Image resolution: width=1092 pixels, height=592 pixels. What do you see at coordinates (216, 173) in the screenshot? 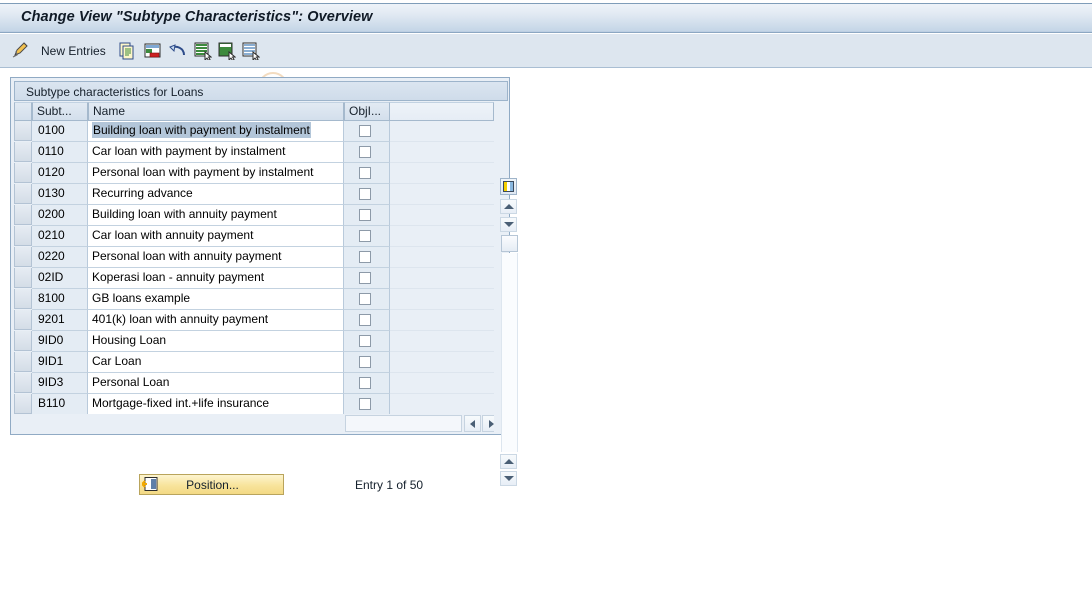
I see `cell-name: Personal loan with payment by instalment` at bounding box center [216, 173].